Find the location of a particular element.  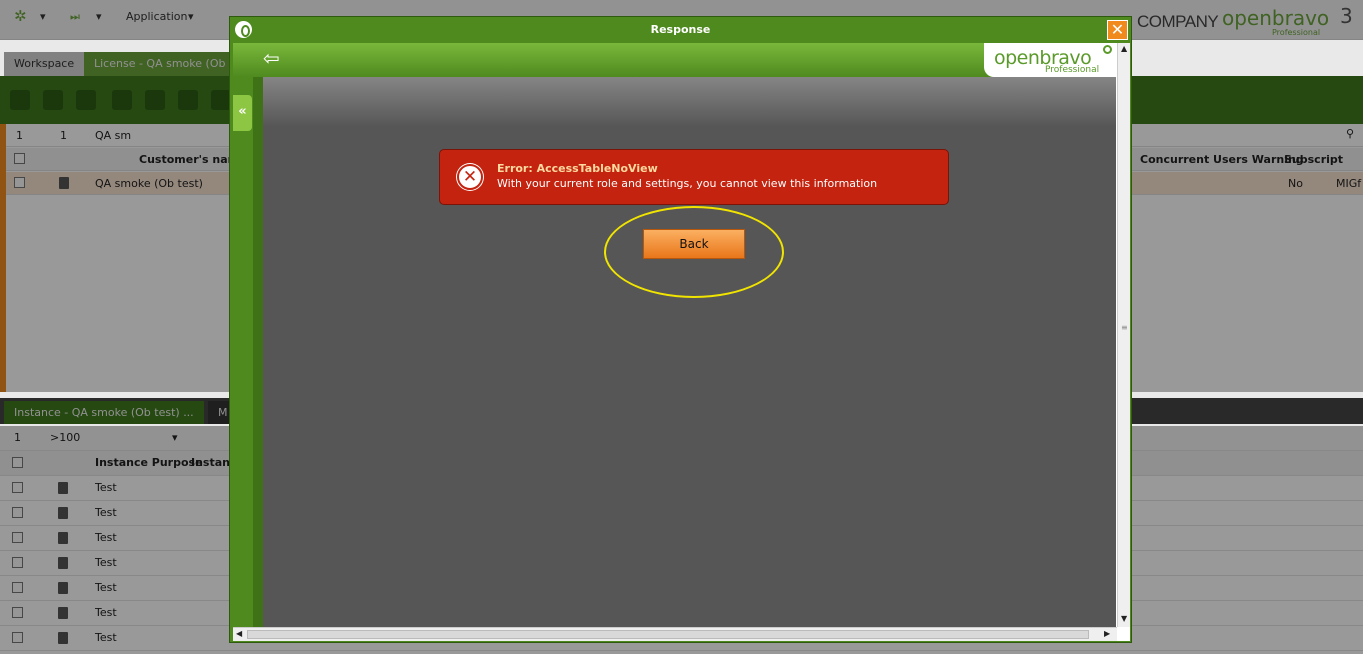

scroll-down-icon: ▼ is located at coordinates (1124, 618).